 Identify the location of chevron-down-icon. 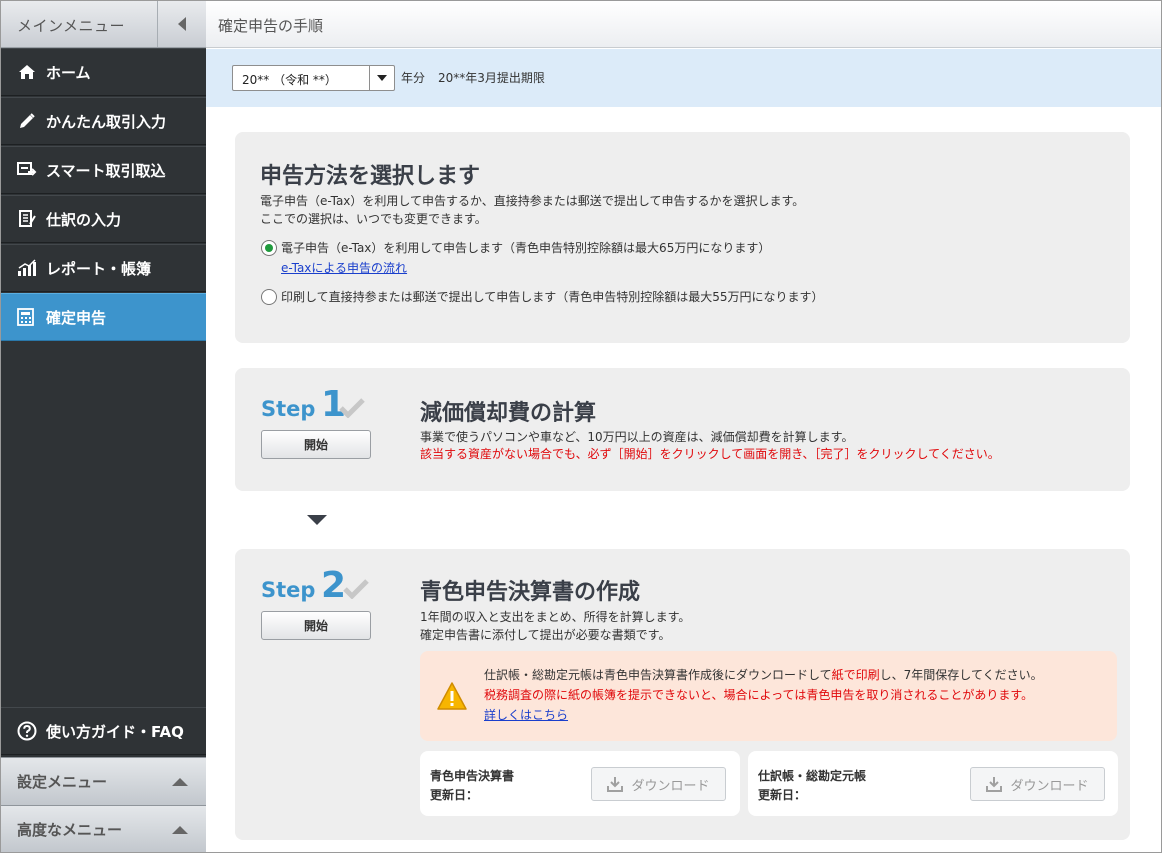
(382, 78).